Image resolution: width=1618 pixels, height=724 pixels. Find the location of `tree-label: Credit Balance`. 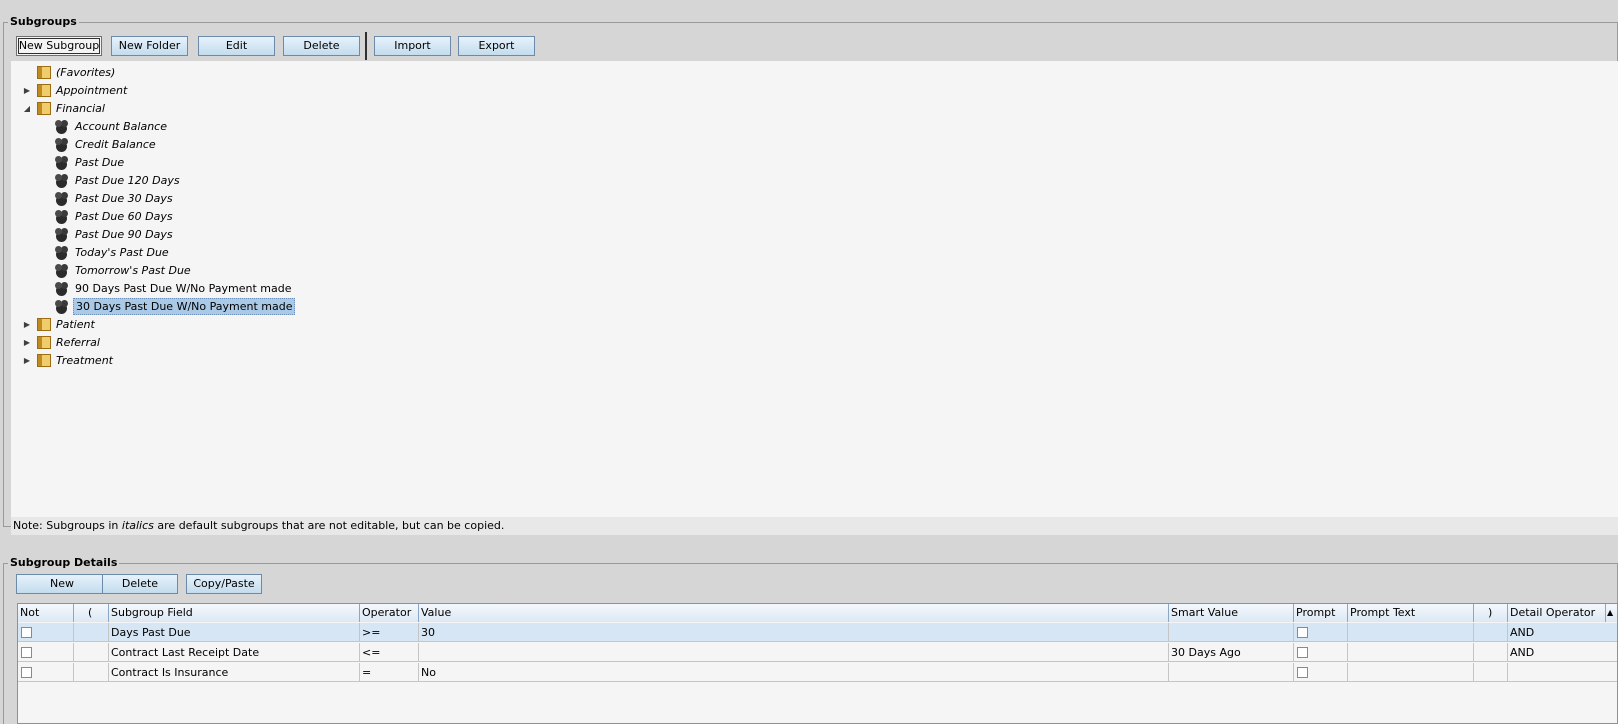

tree-label: Credit Balance is located at coordinates (115, 144).